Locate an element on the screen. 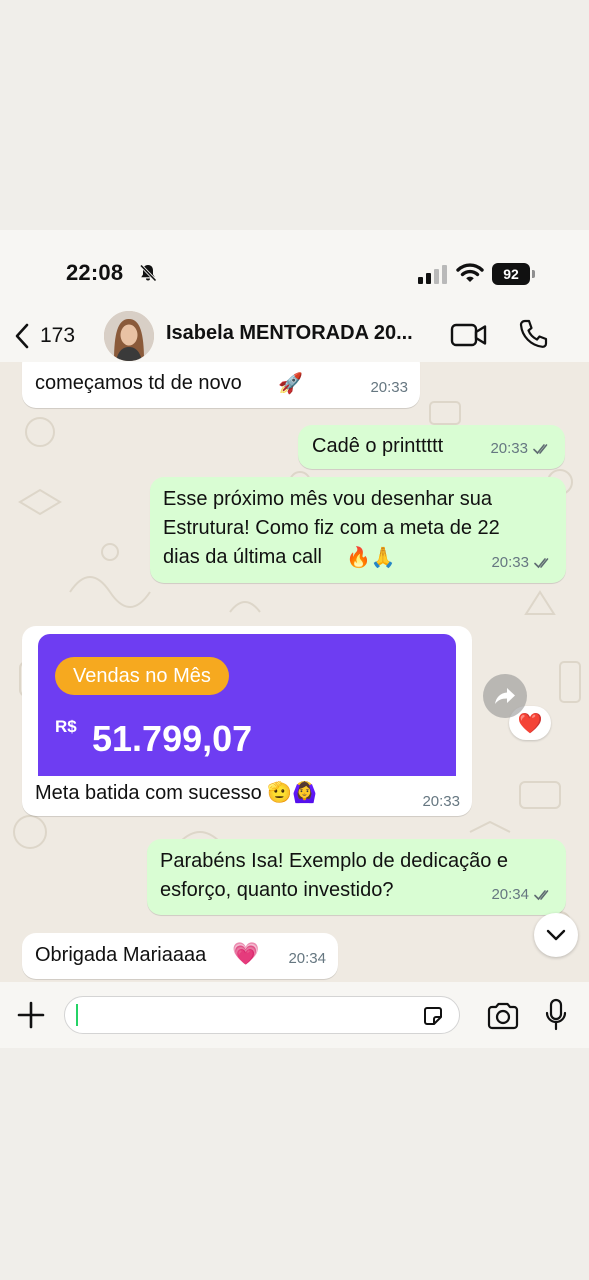 The height and width of the screenshot is (1280, 589). microphone-icon is located at coordinates (556, 1015).